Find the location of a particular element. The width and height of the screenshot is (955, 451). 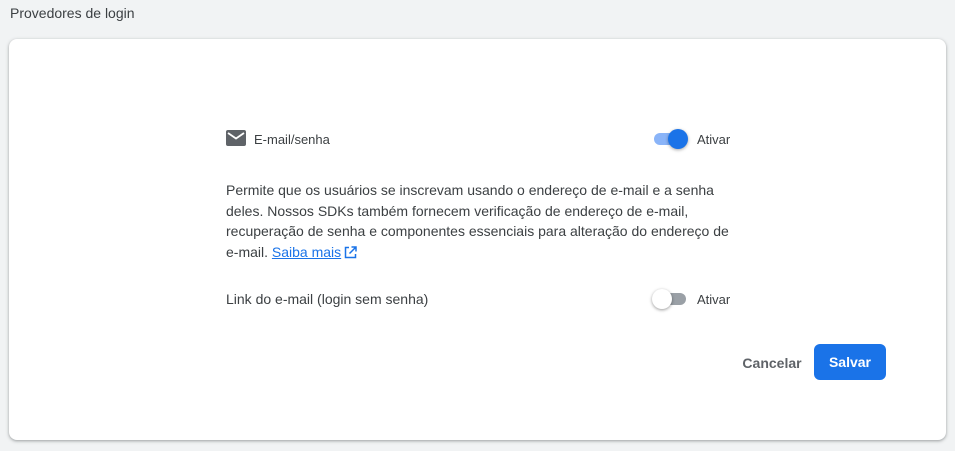

email-password-toggle is located at coordinates (670, 139).